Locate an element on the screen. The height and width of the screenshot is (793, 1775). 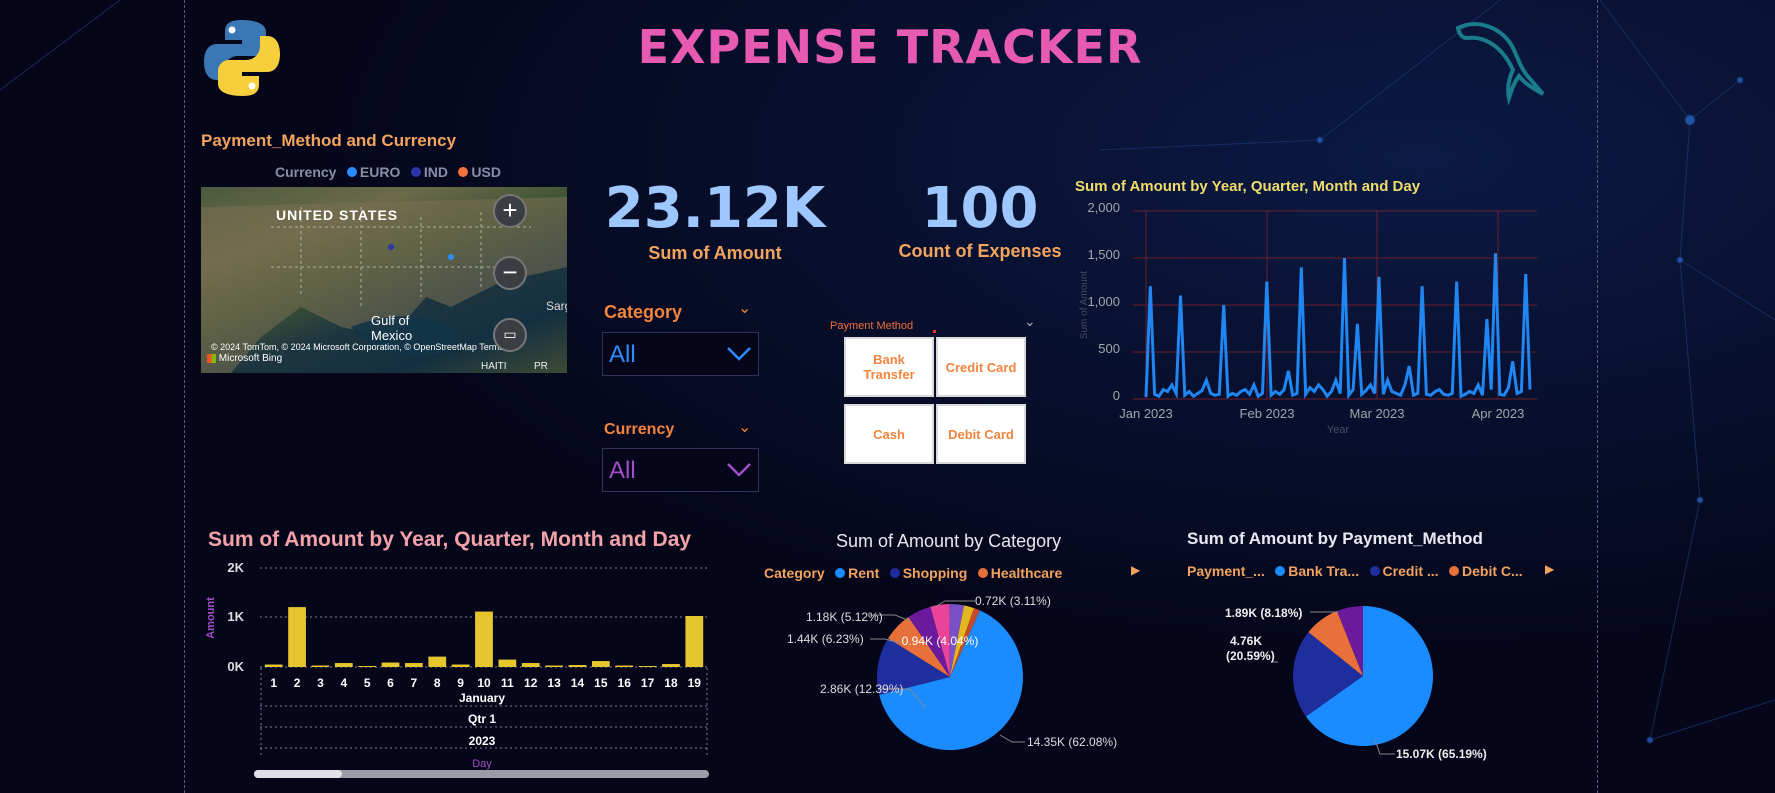
legend-dot-rent is located at coordinates (840, 572).